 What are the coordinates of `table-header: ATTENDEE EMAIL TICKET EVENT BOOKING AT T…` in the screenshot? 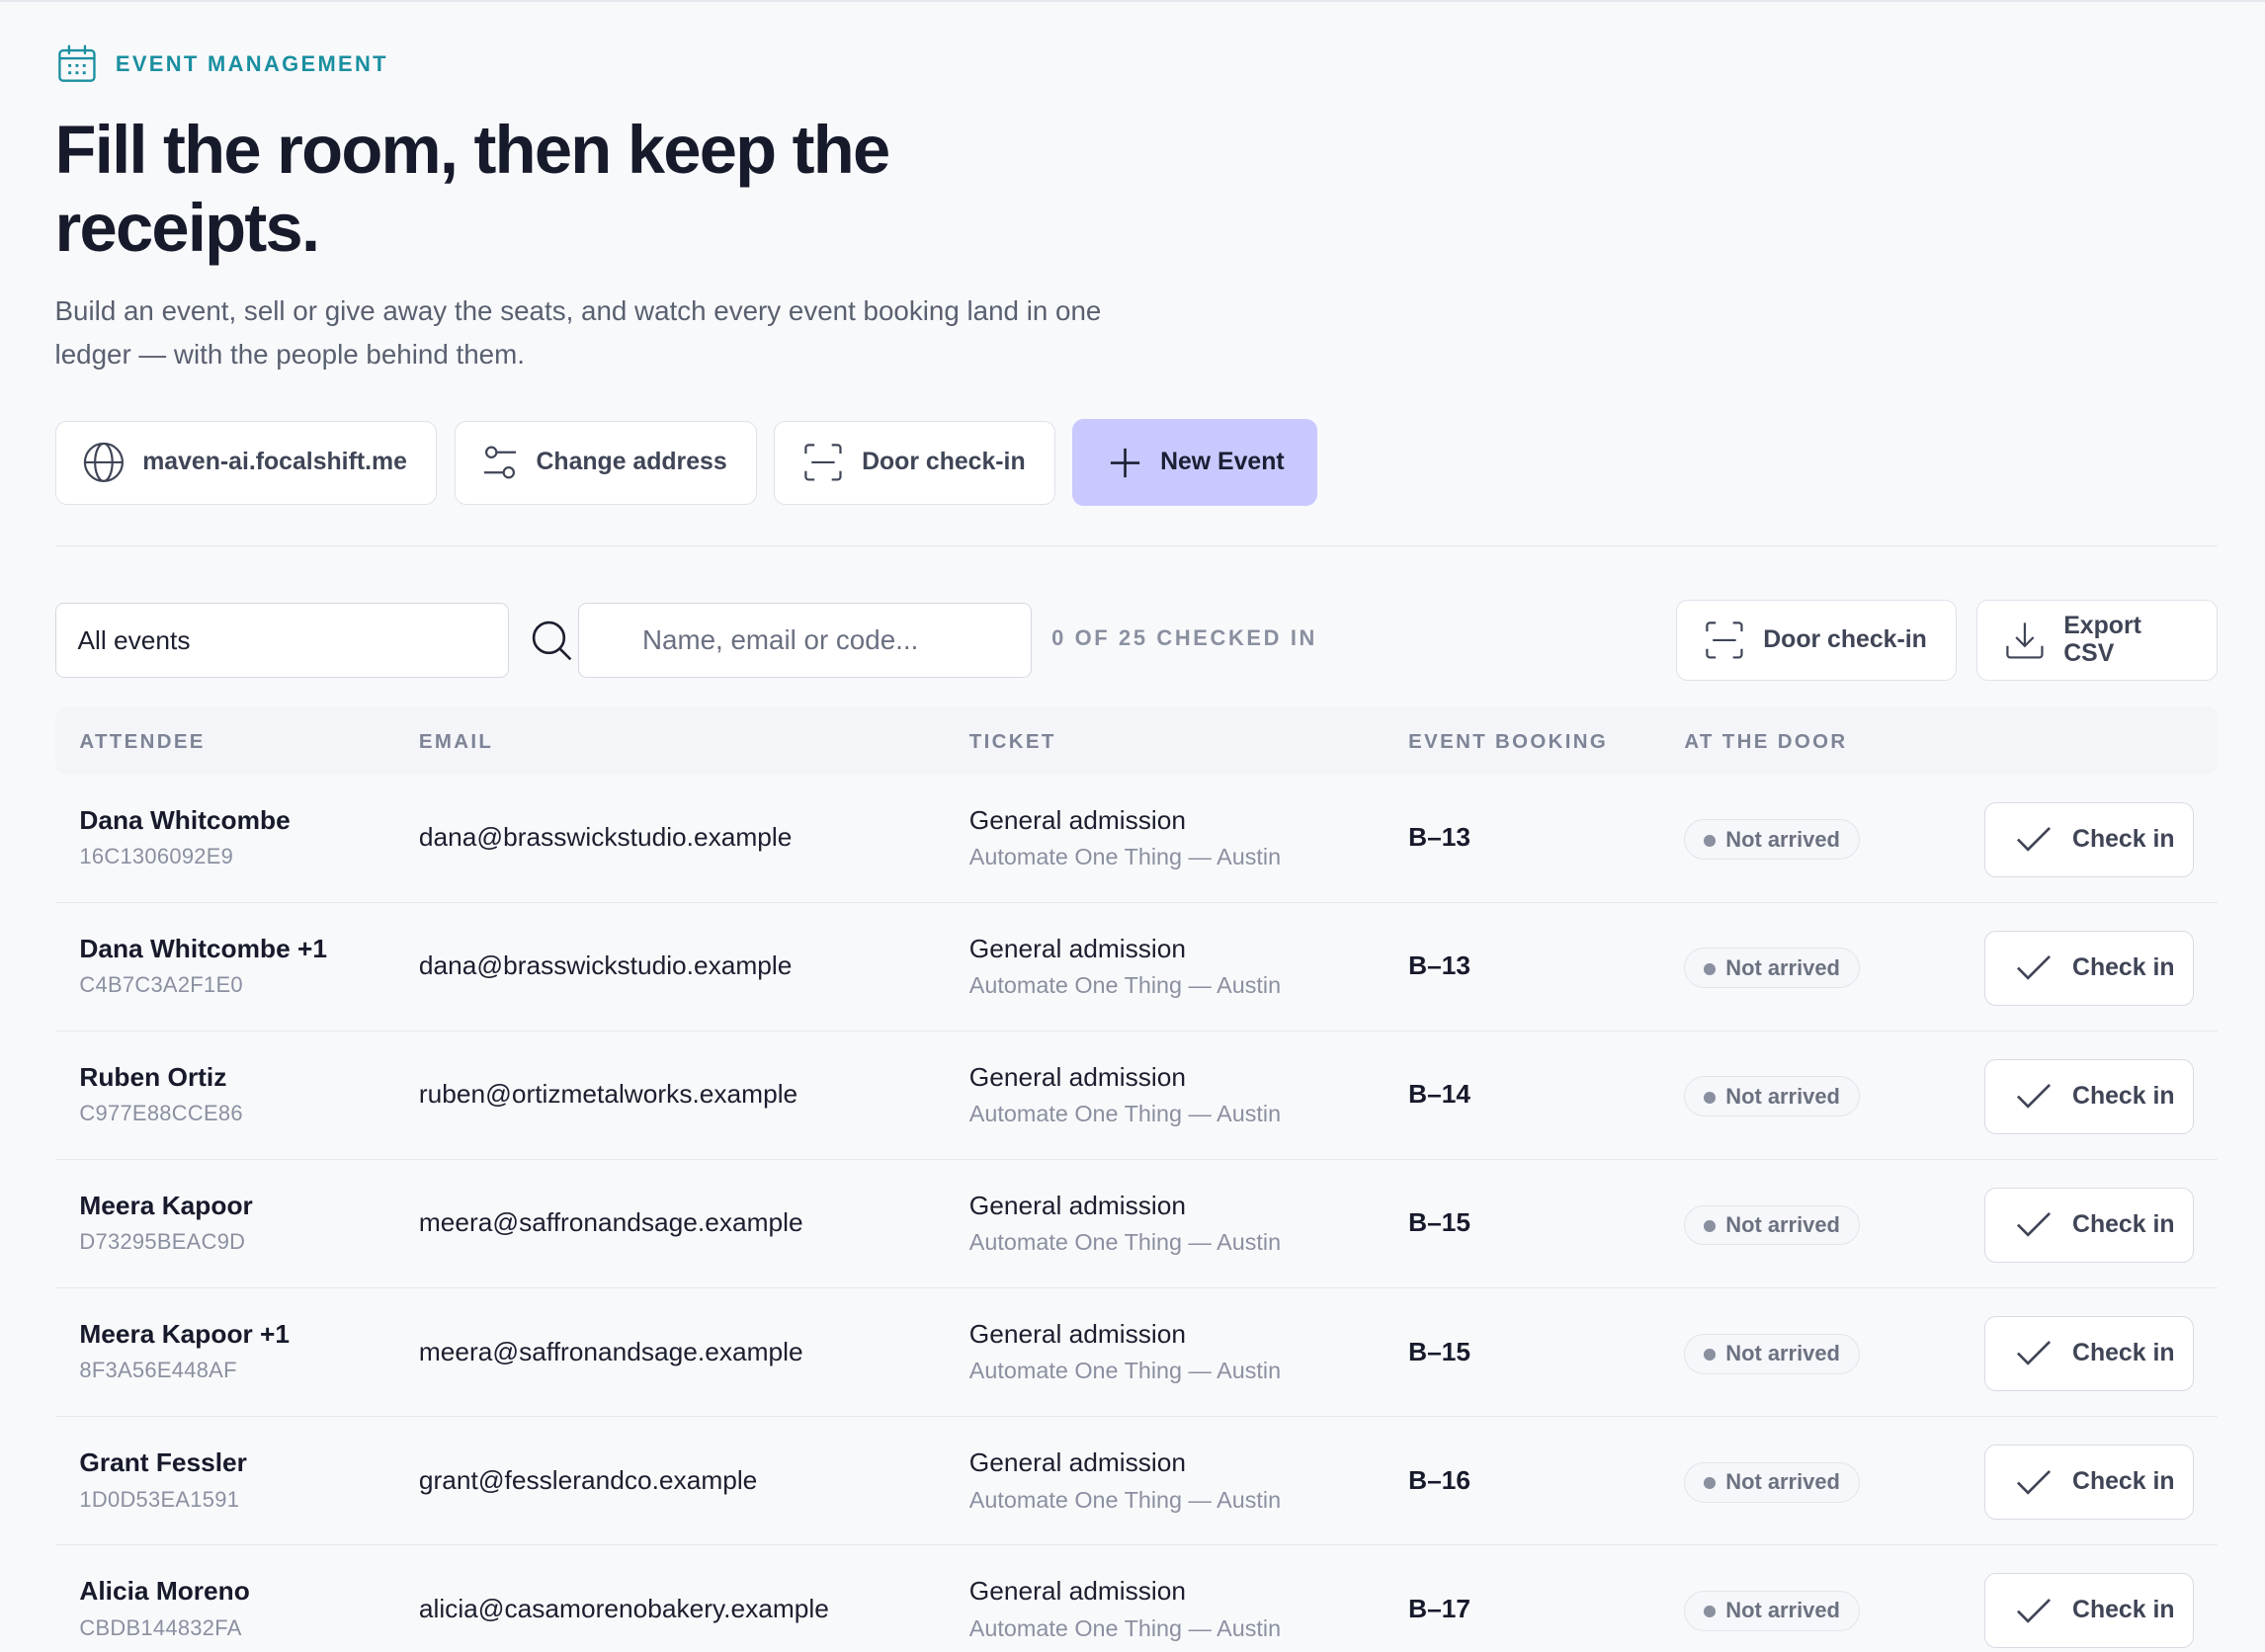 It's located at (1136, 740).